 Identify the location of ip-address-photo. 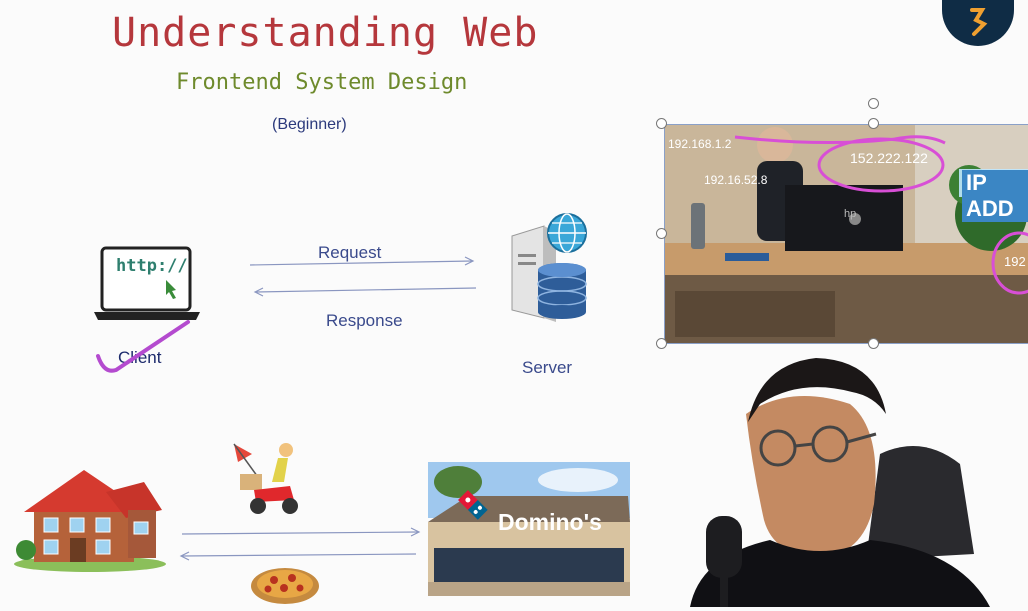
(846, 234).